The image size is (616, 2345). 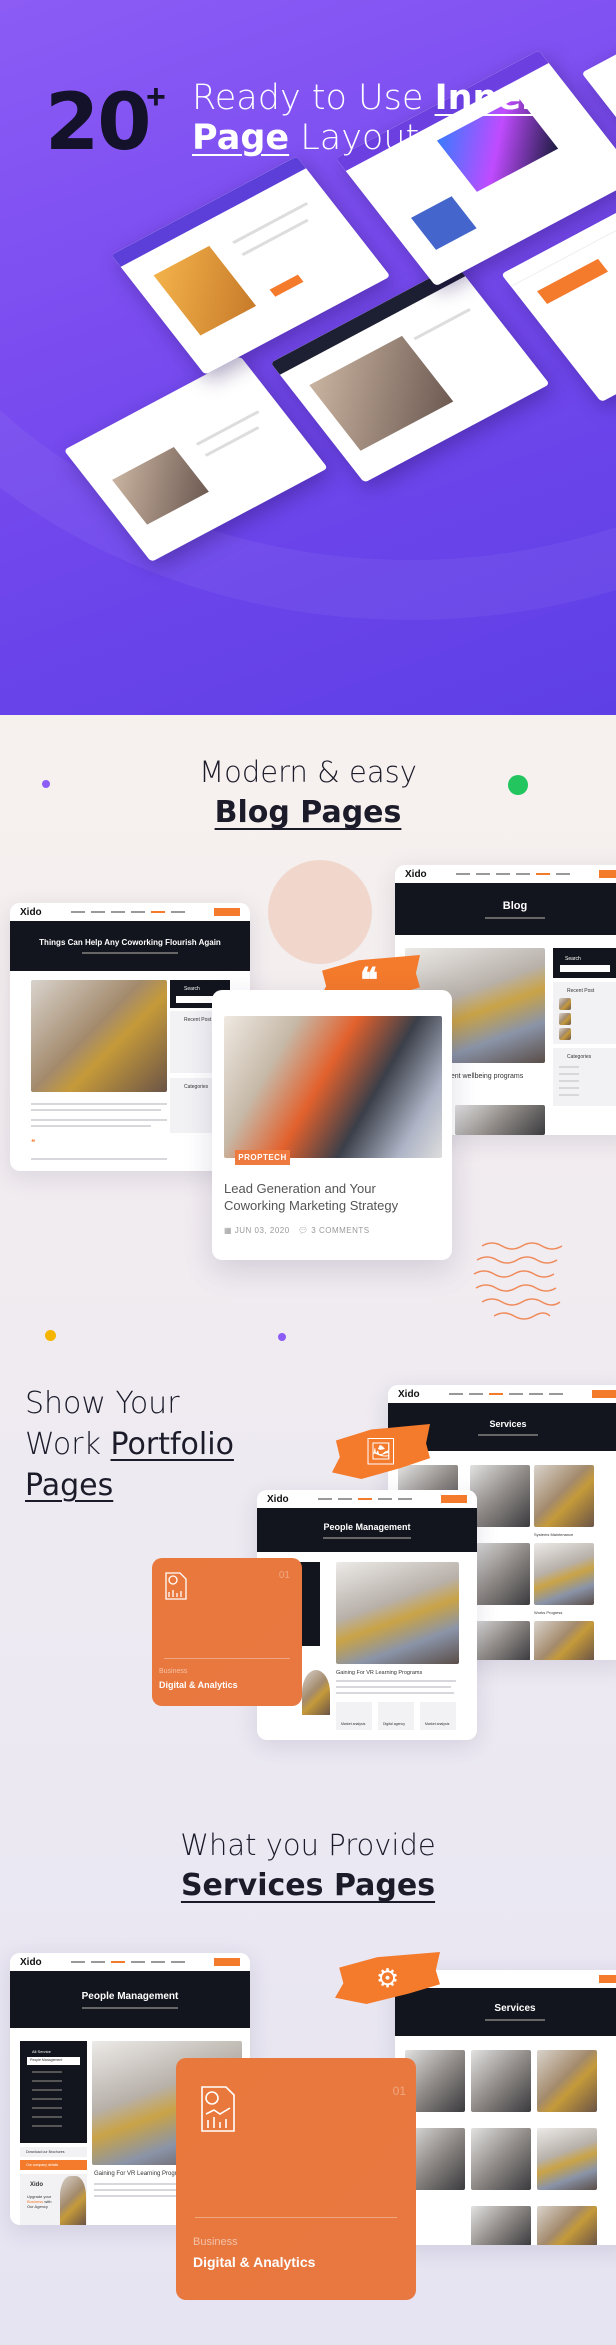 I want to click on portfolio-heading: Show Your Work Portfolio Pages, so click(x=129, y=1444).